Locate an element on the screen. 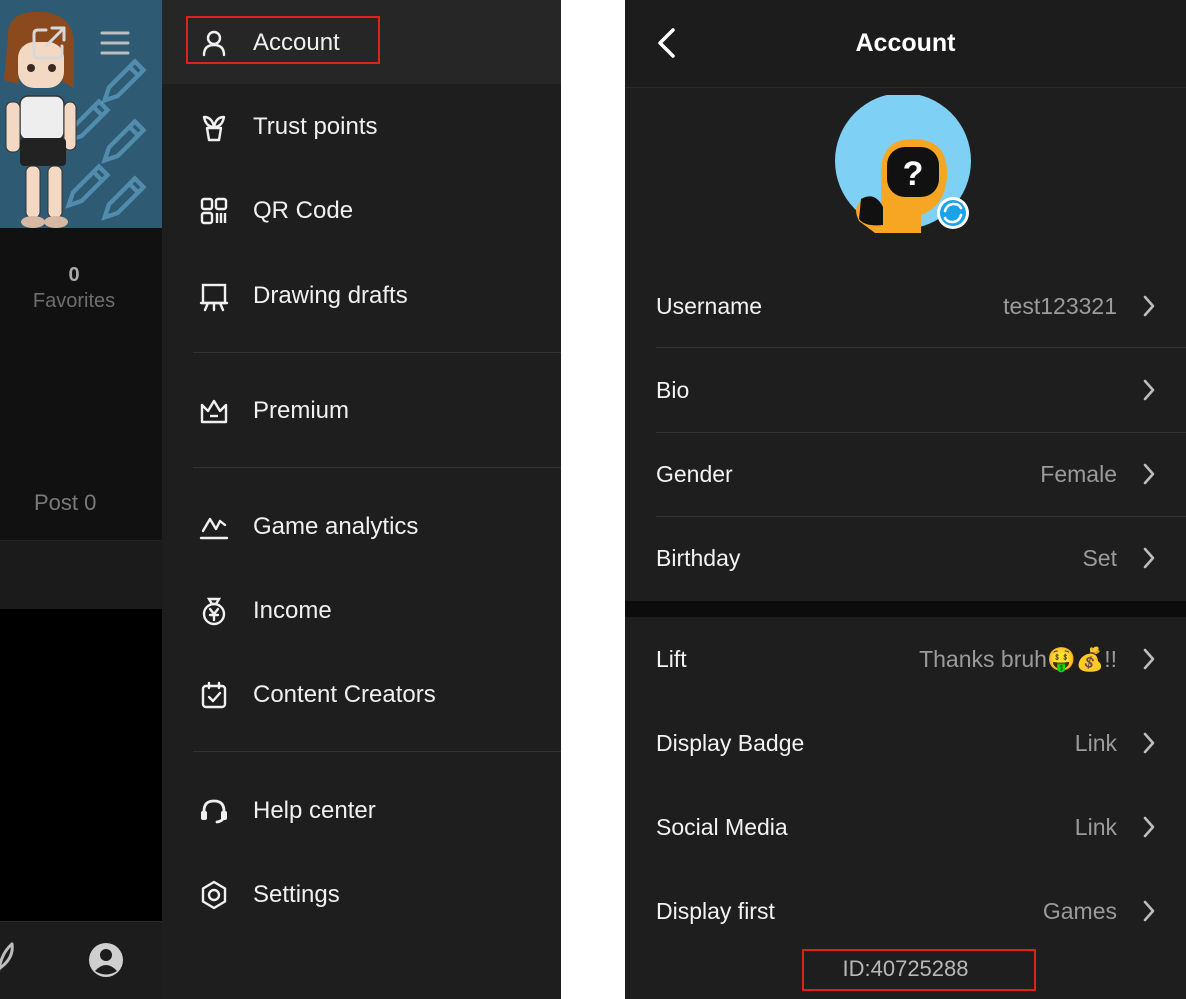  row-value: Female is located at coordinates (1078, 474).